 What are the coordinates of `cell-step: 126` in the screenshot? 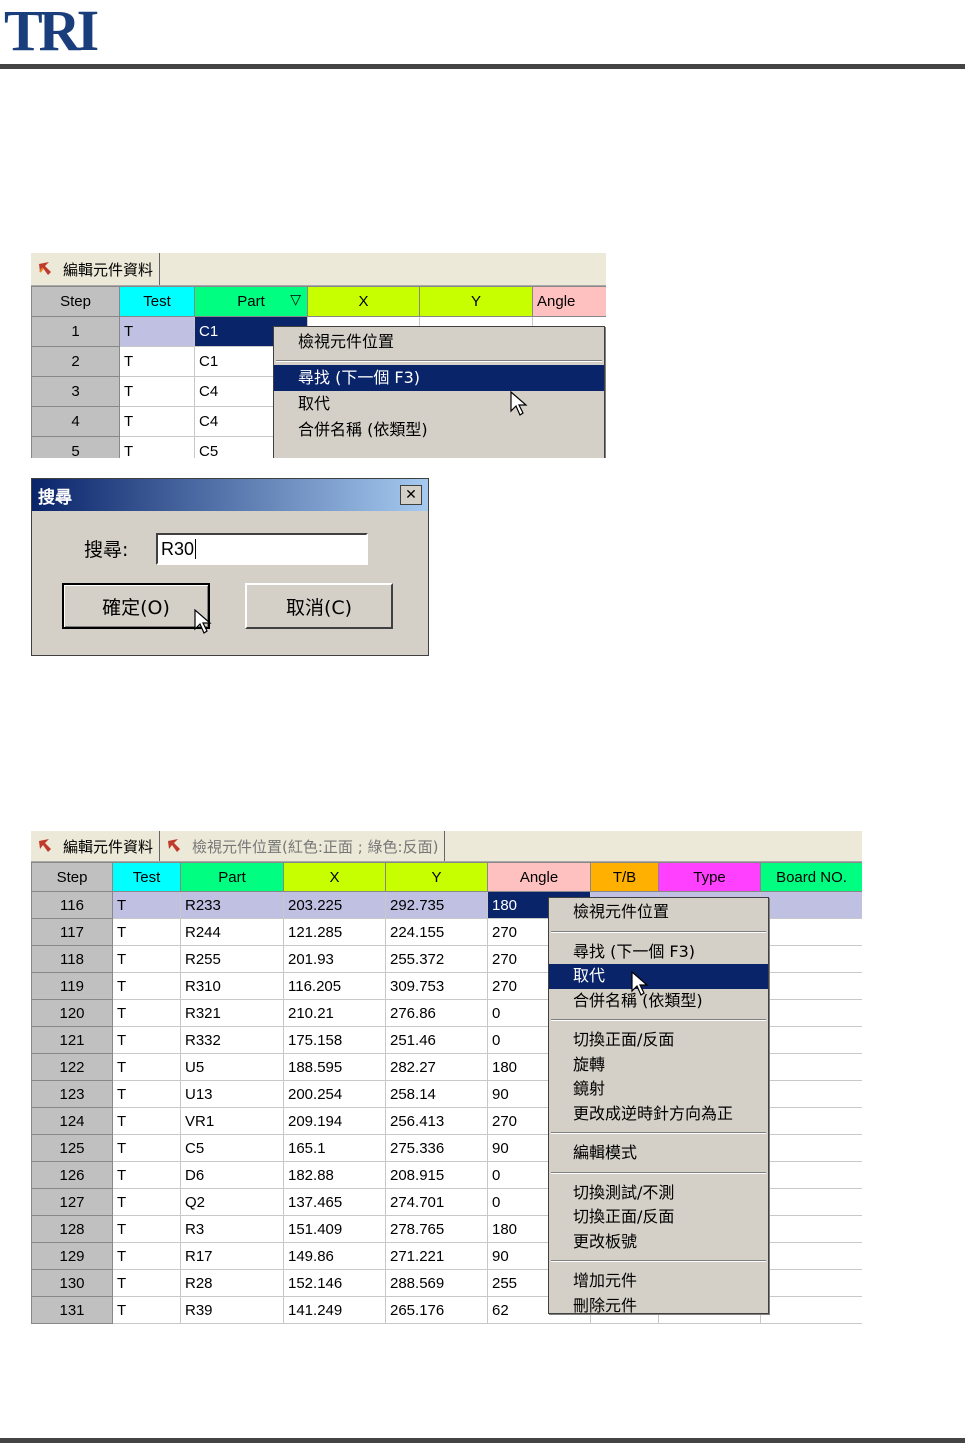 It's located at (72, 1175).